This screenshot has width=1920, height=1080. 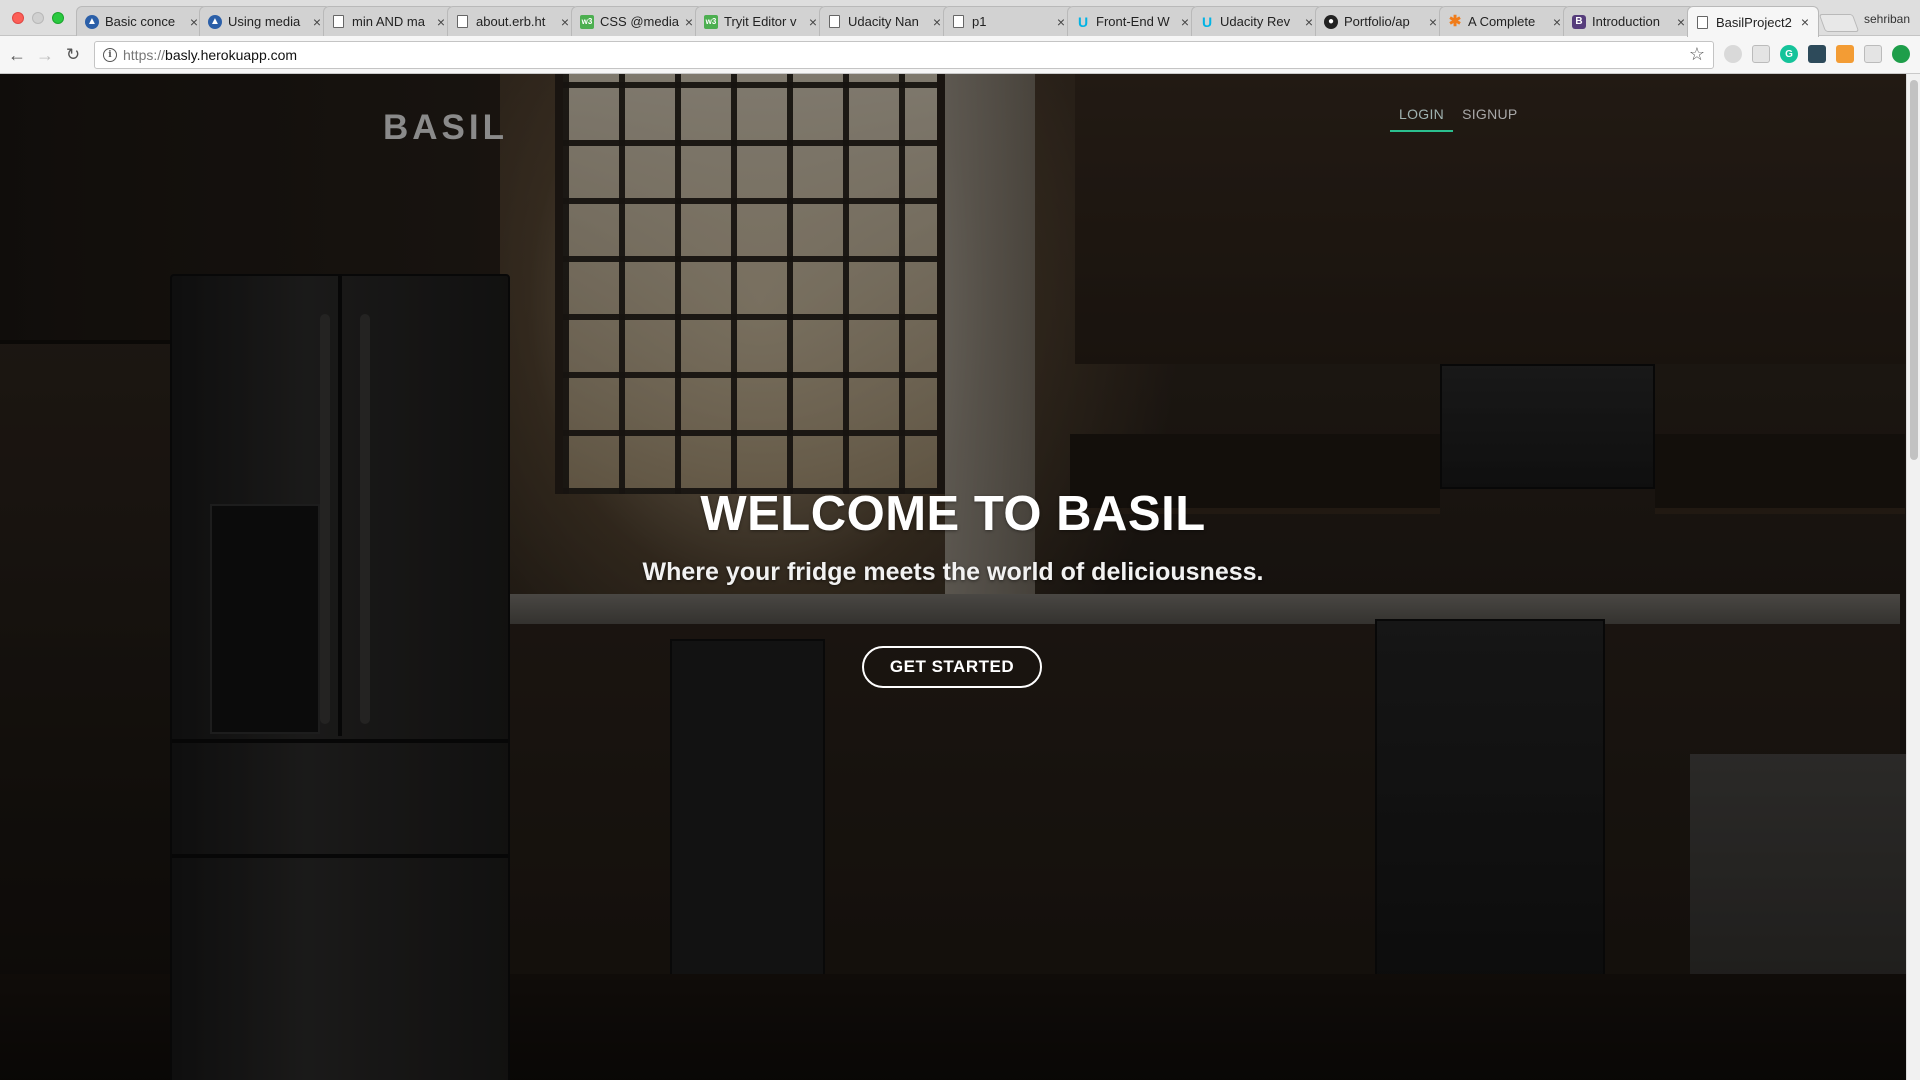 I want to click on extension-icons: G, so click(x=1817, y=54).